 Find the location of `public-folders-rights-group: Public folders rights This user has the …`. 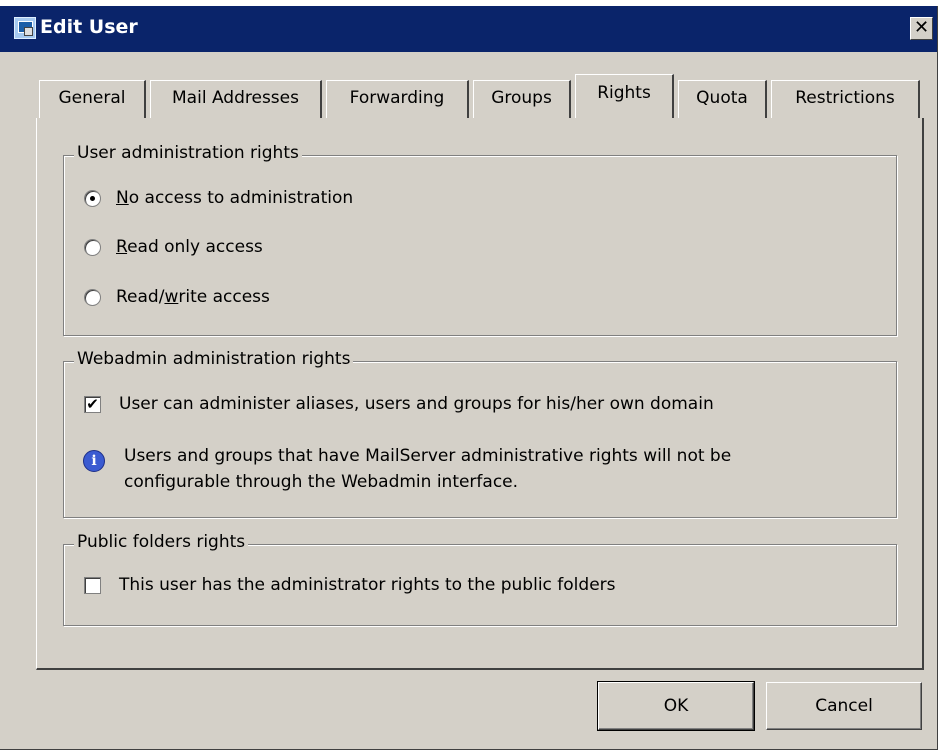

public-folders-rights-group: Public folders rights This user has the … is located at coordinates (480, 579).